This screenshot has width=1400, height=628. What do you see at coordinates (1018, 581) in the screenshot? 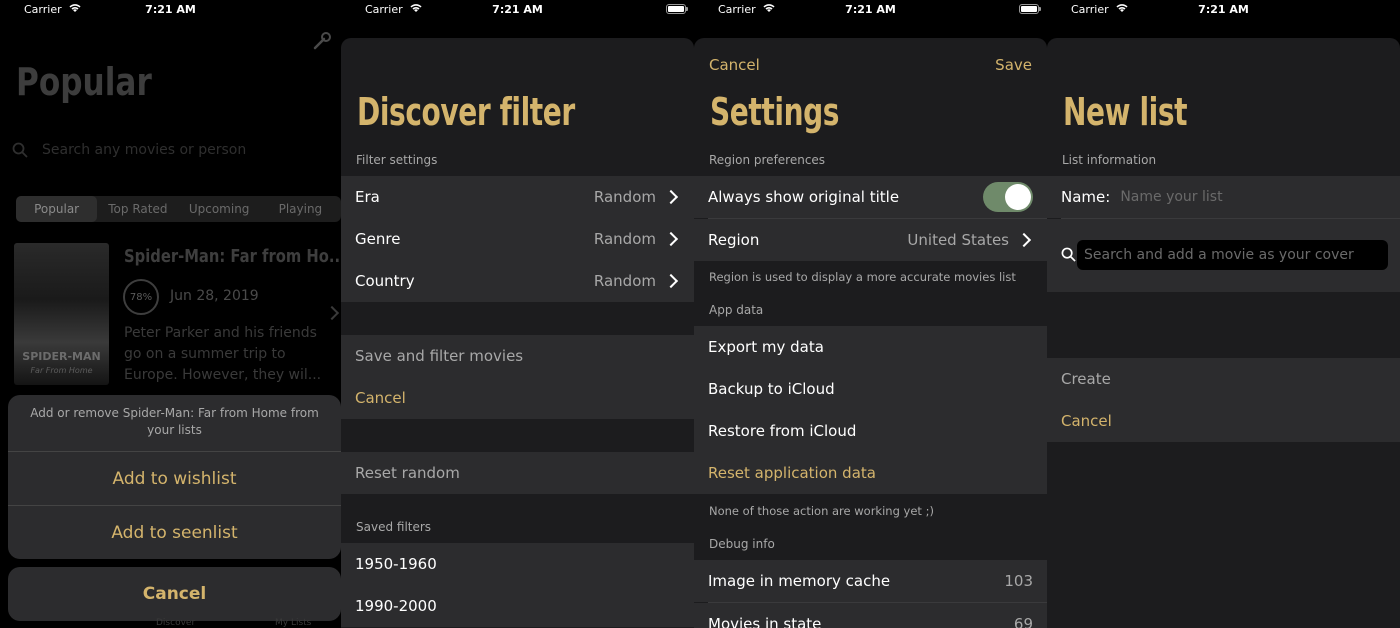
I see `debug-value: 103` at bounding box center [1018, 581].